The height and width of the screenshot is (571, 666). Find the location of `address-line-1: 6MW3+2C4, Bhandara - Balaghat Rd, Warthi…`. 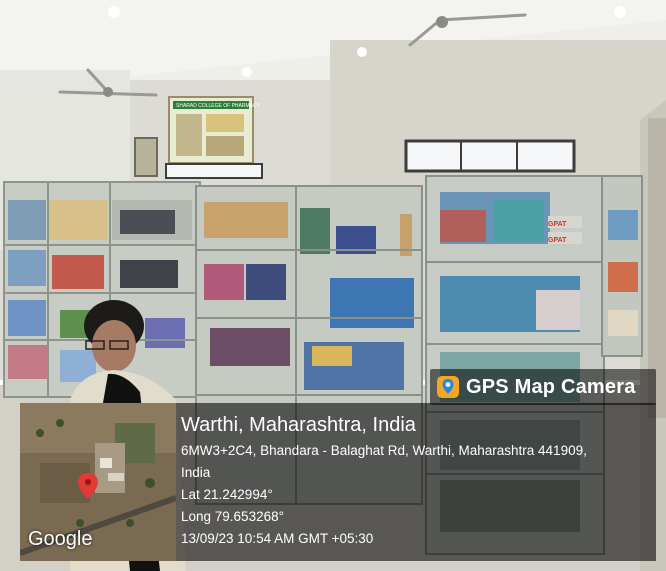

address-line-1: 6MW3+2C4, Bhandara - Balaghat Rd, Warthi… is located at coordinates (384, 450).